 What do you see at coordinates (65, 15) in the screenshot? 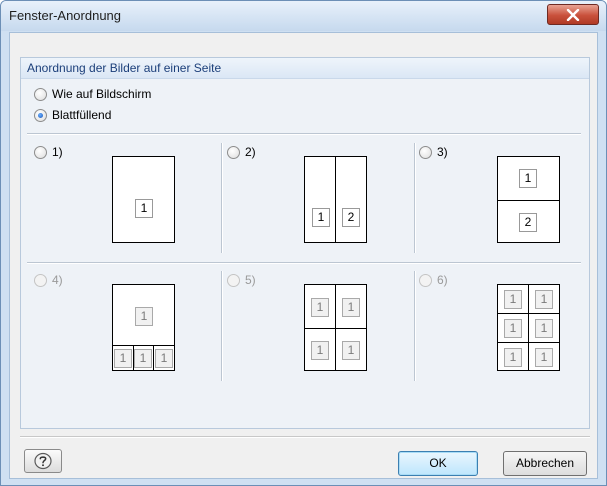
I see `window-title: Fenster-Anordnung` at bounding box center [65, 15].